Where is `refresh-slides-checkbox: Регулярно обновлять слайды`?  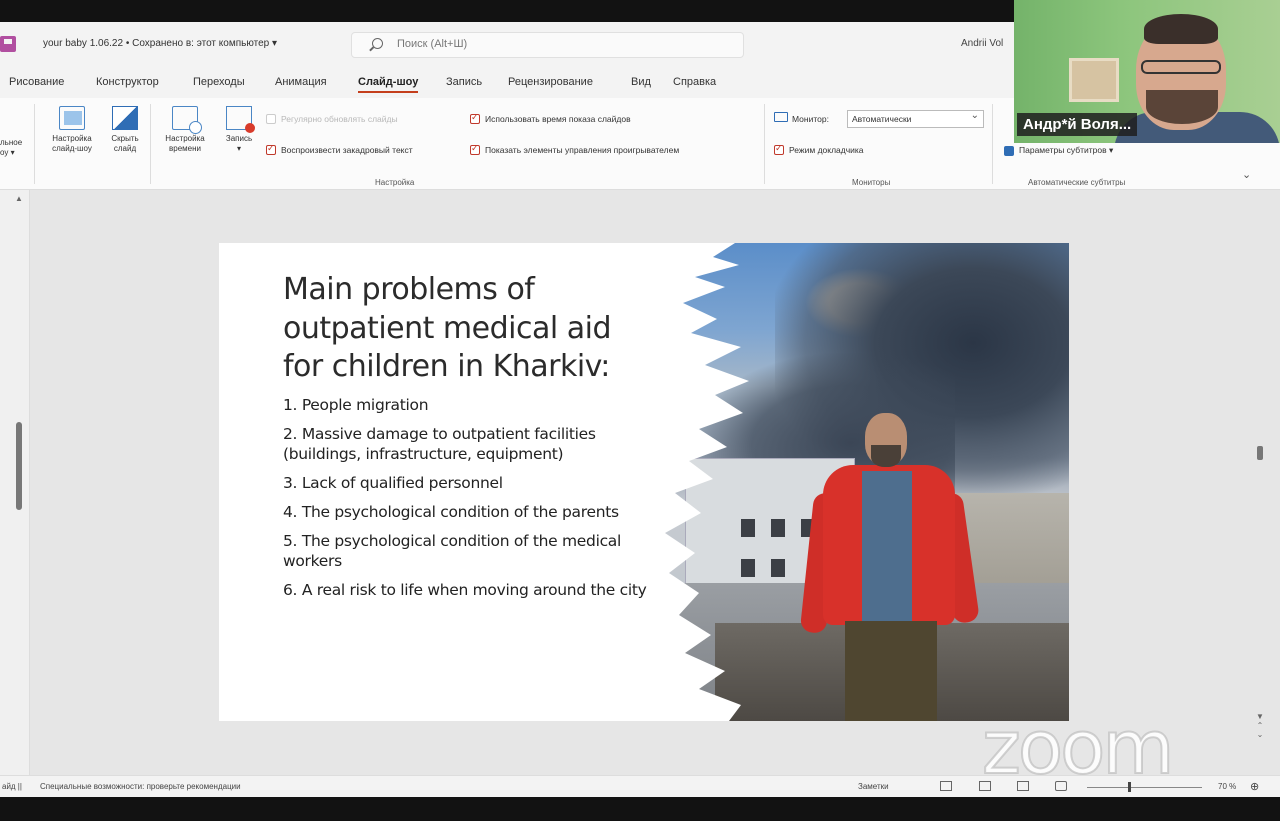
refresh-slides-checkbox: Регулярно обновлять слайды is located at coordinates (332, 119).